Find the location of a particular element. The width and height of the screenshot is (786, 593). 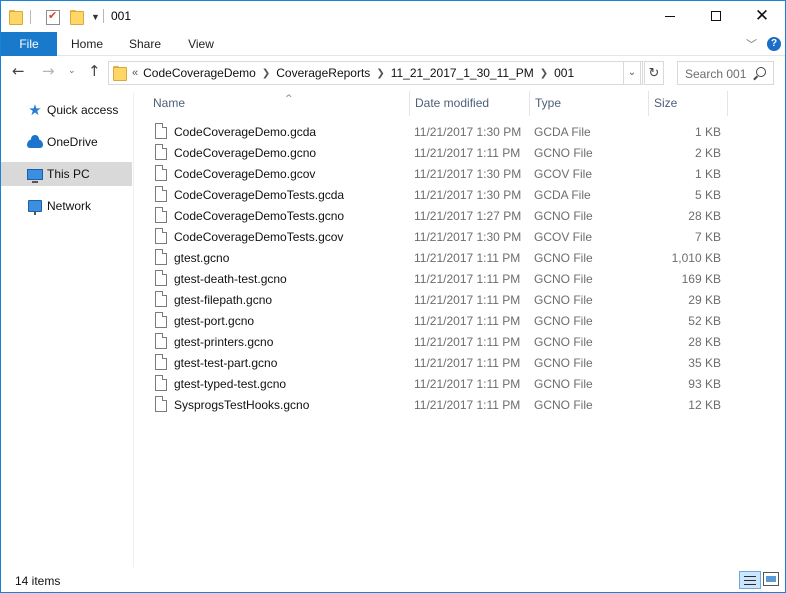

sidebar-item-onedrive: OneDrive is located at coordinates (66, 142).